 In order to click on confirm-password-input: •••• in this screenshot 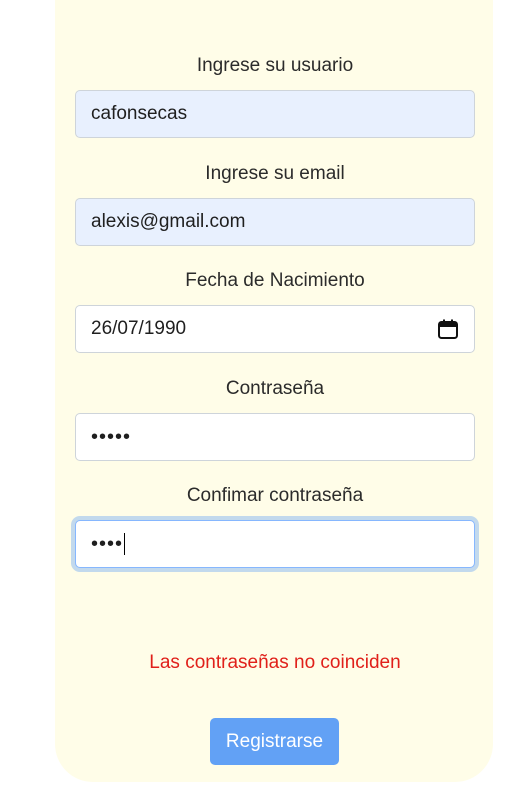, I will do `click(275, 544)`.